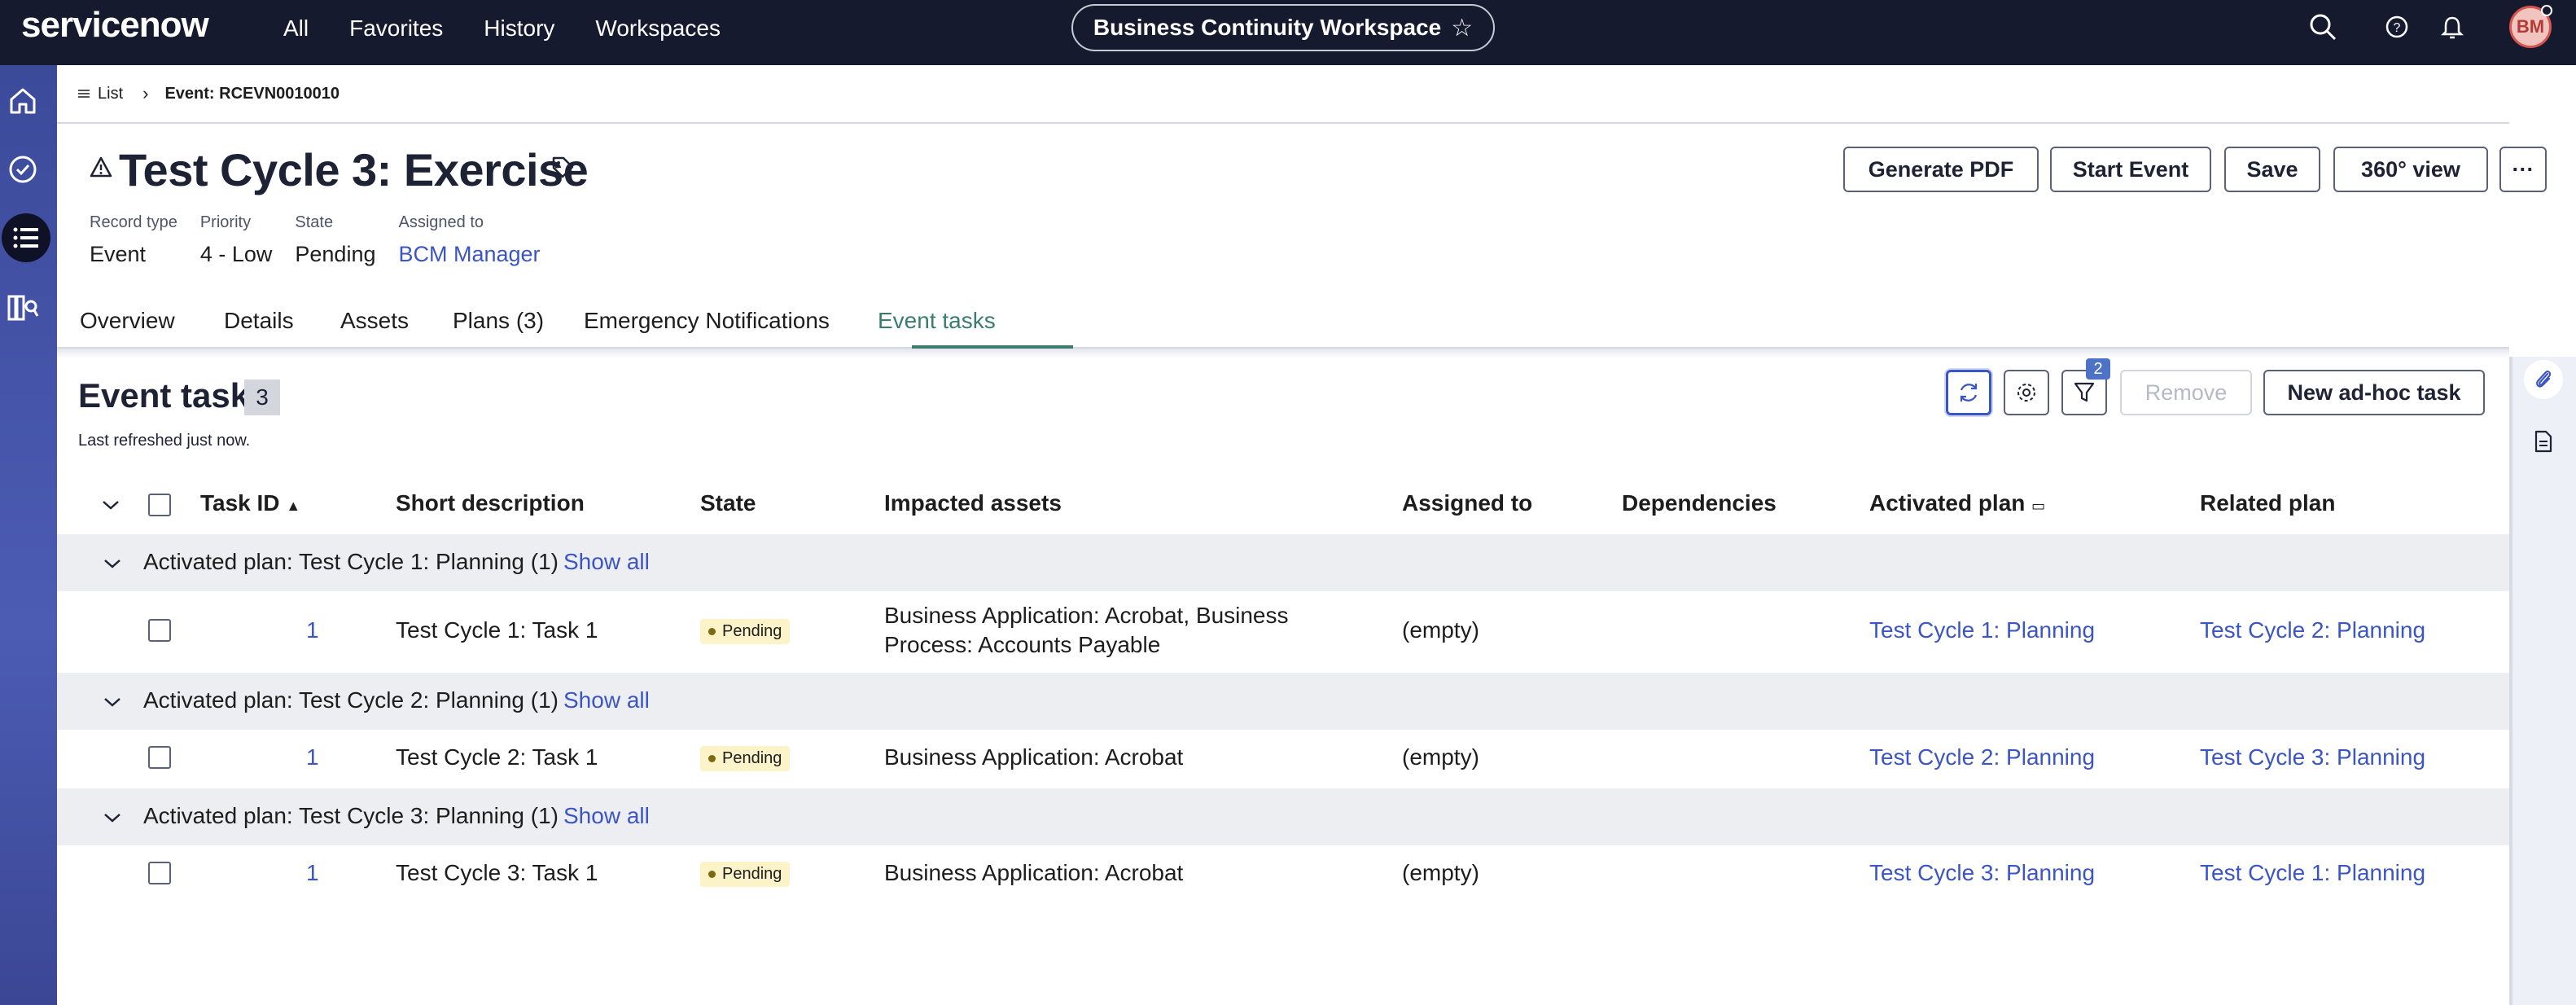 This screenshot has height=1005, width=2576. What do you see at coordinates (296, 29) in the screenshot?
I see `nav-all: All` at bounding box center [296, 29].